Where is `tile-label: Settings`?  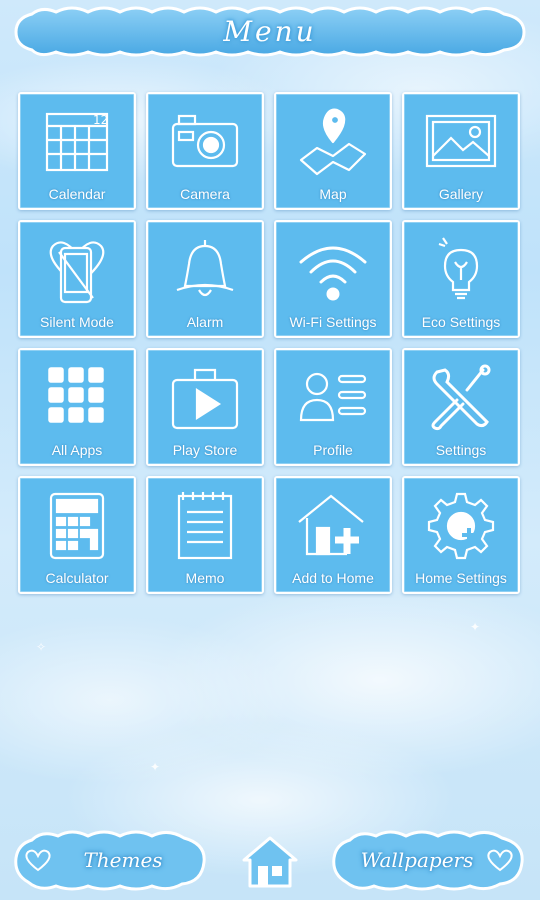 tile-label: Settings is located at coordinates (461, 450).